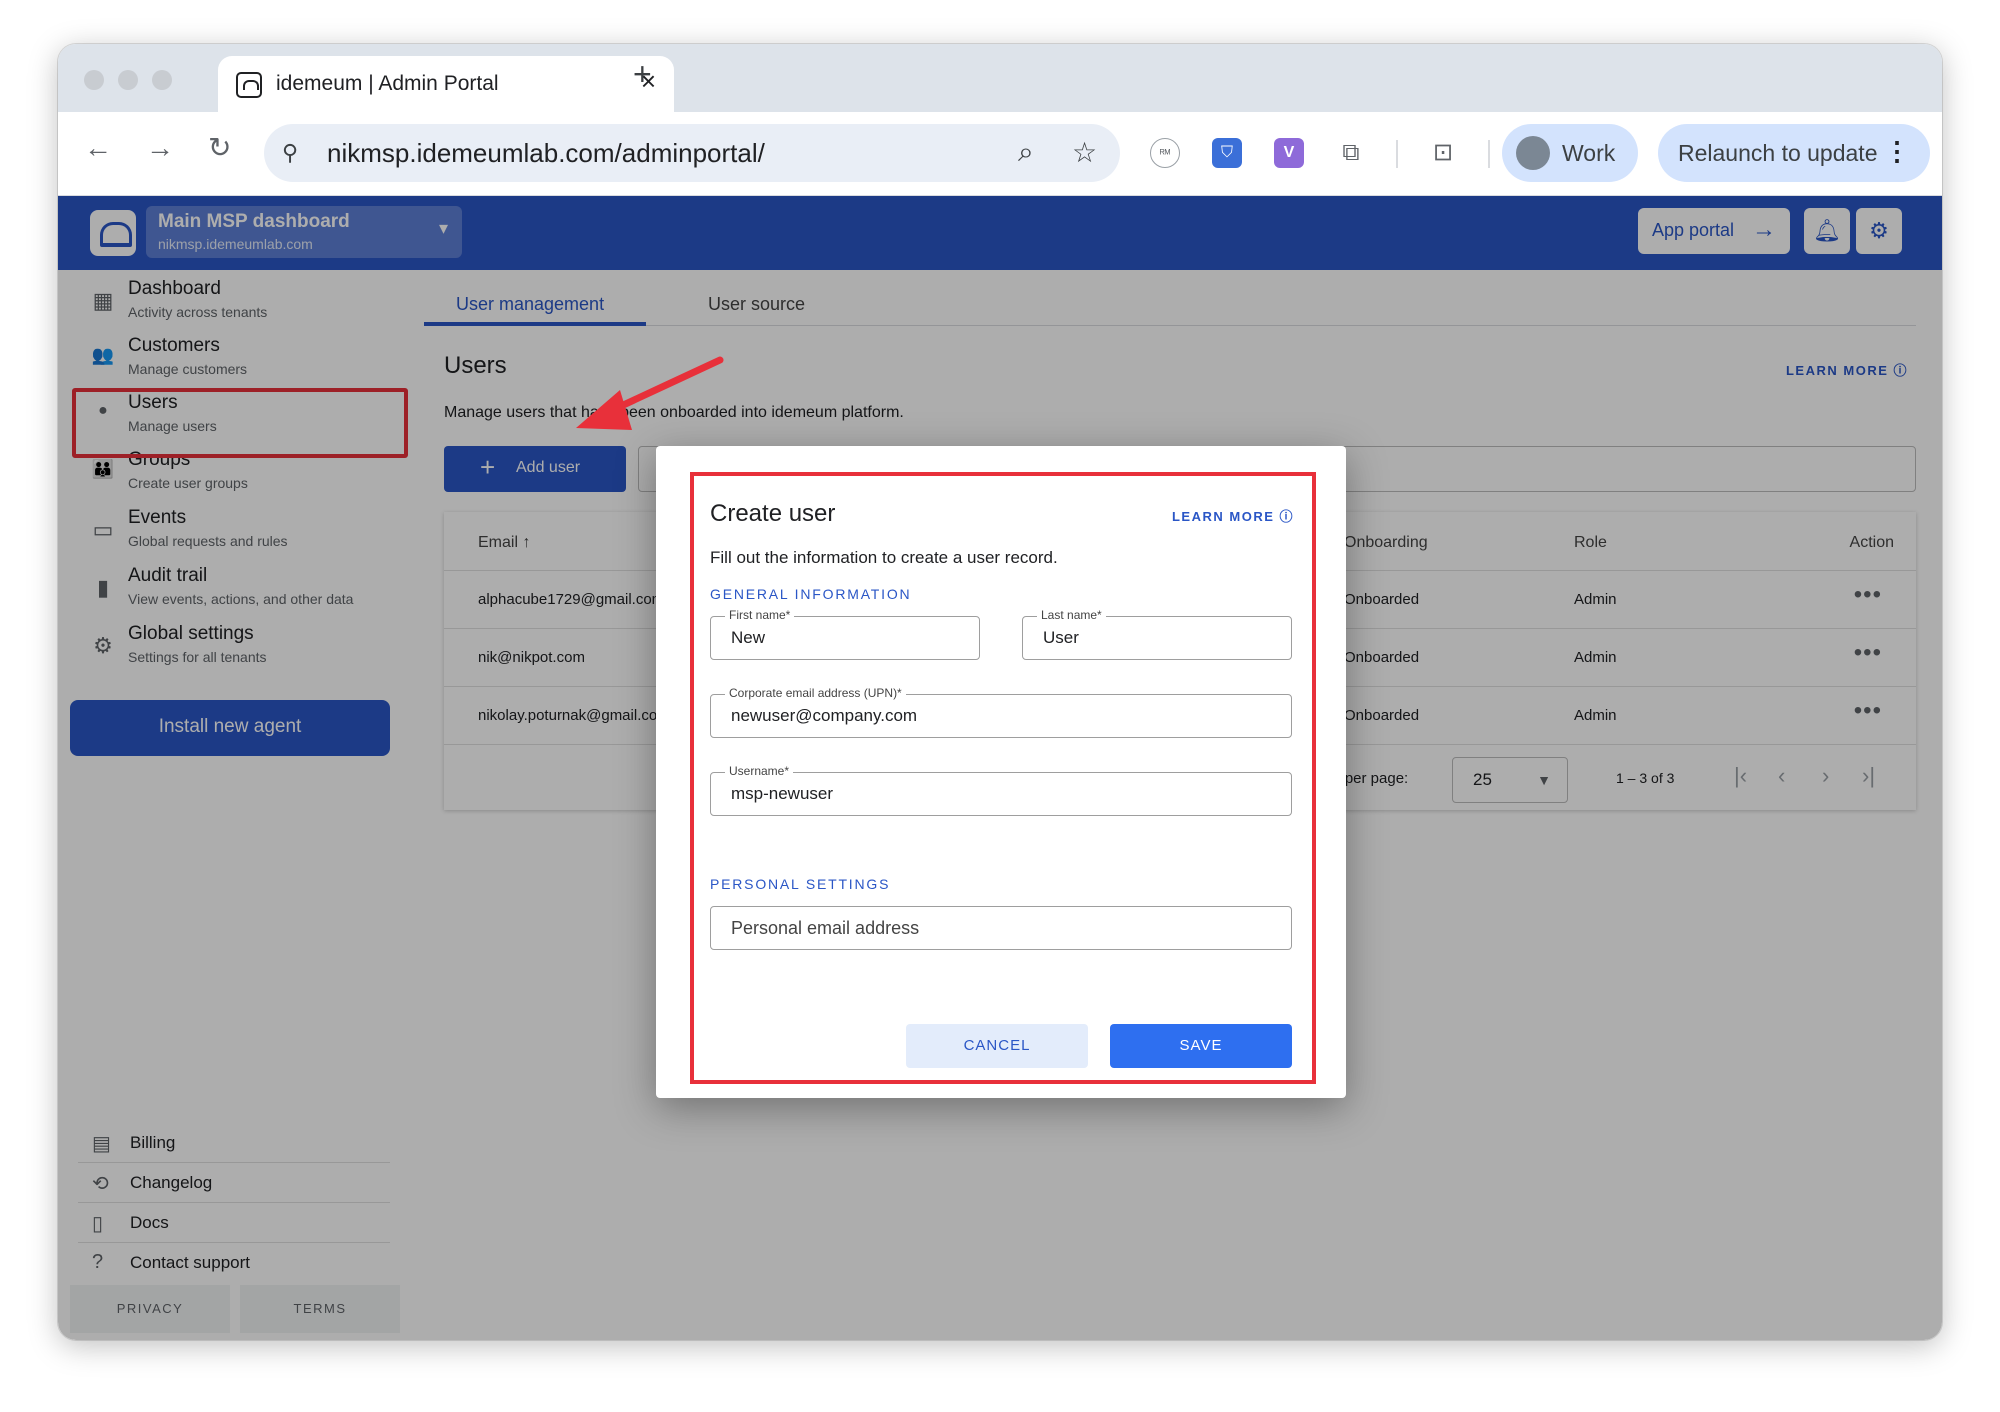 The height and width of the screenshot is (1412, 2000). Describe the element at coordinates (128, 80) in the screenshot. I see `minimize-window-dot` at that location.